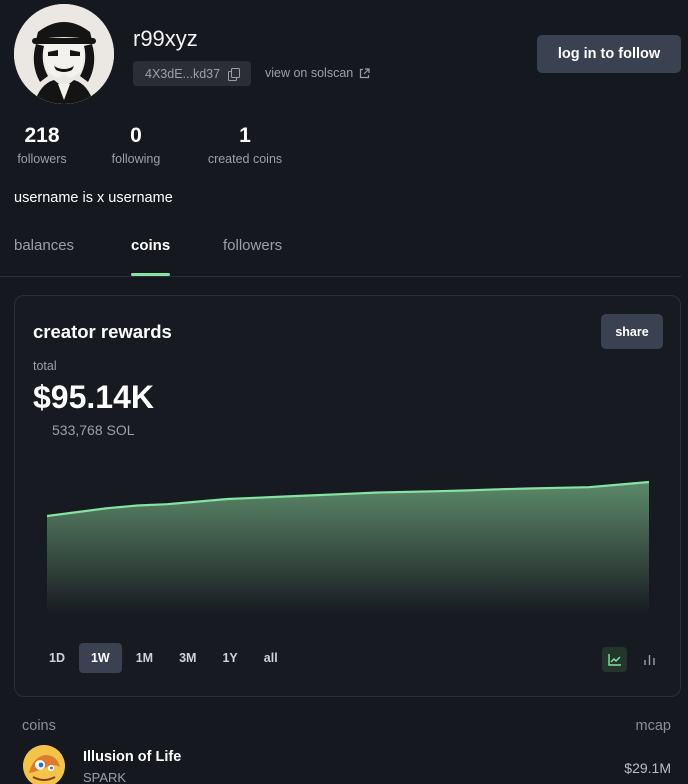 This screenshot has width=688, height=784. Describe the element at coordinates (45, 366) in the screenshot. I see `total-label: total` at that location.